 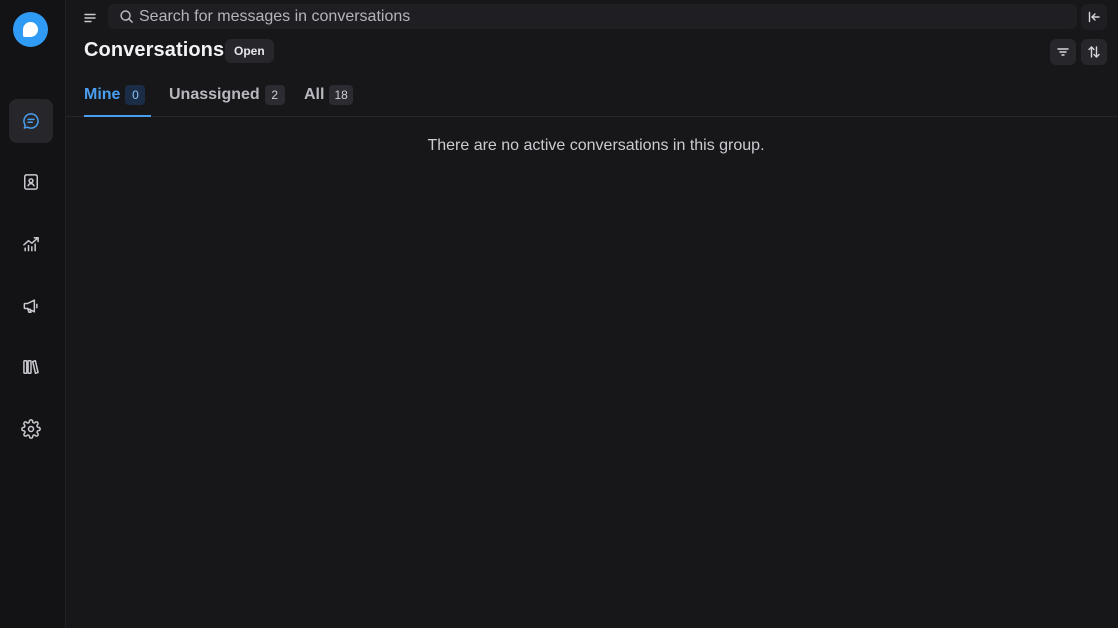 What do you see at coordinates (249, 51) in the screenshot?
I see `status-filter-badge: Open` at bounding box center [249, 51].